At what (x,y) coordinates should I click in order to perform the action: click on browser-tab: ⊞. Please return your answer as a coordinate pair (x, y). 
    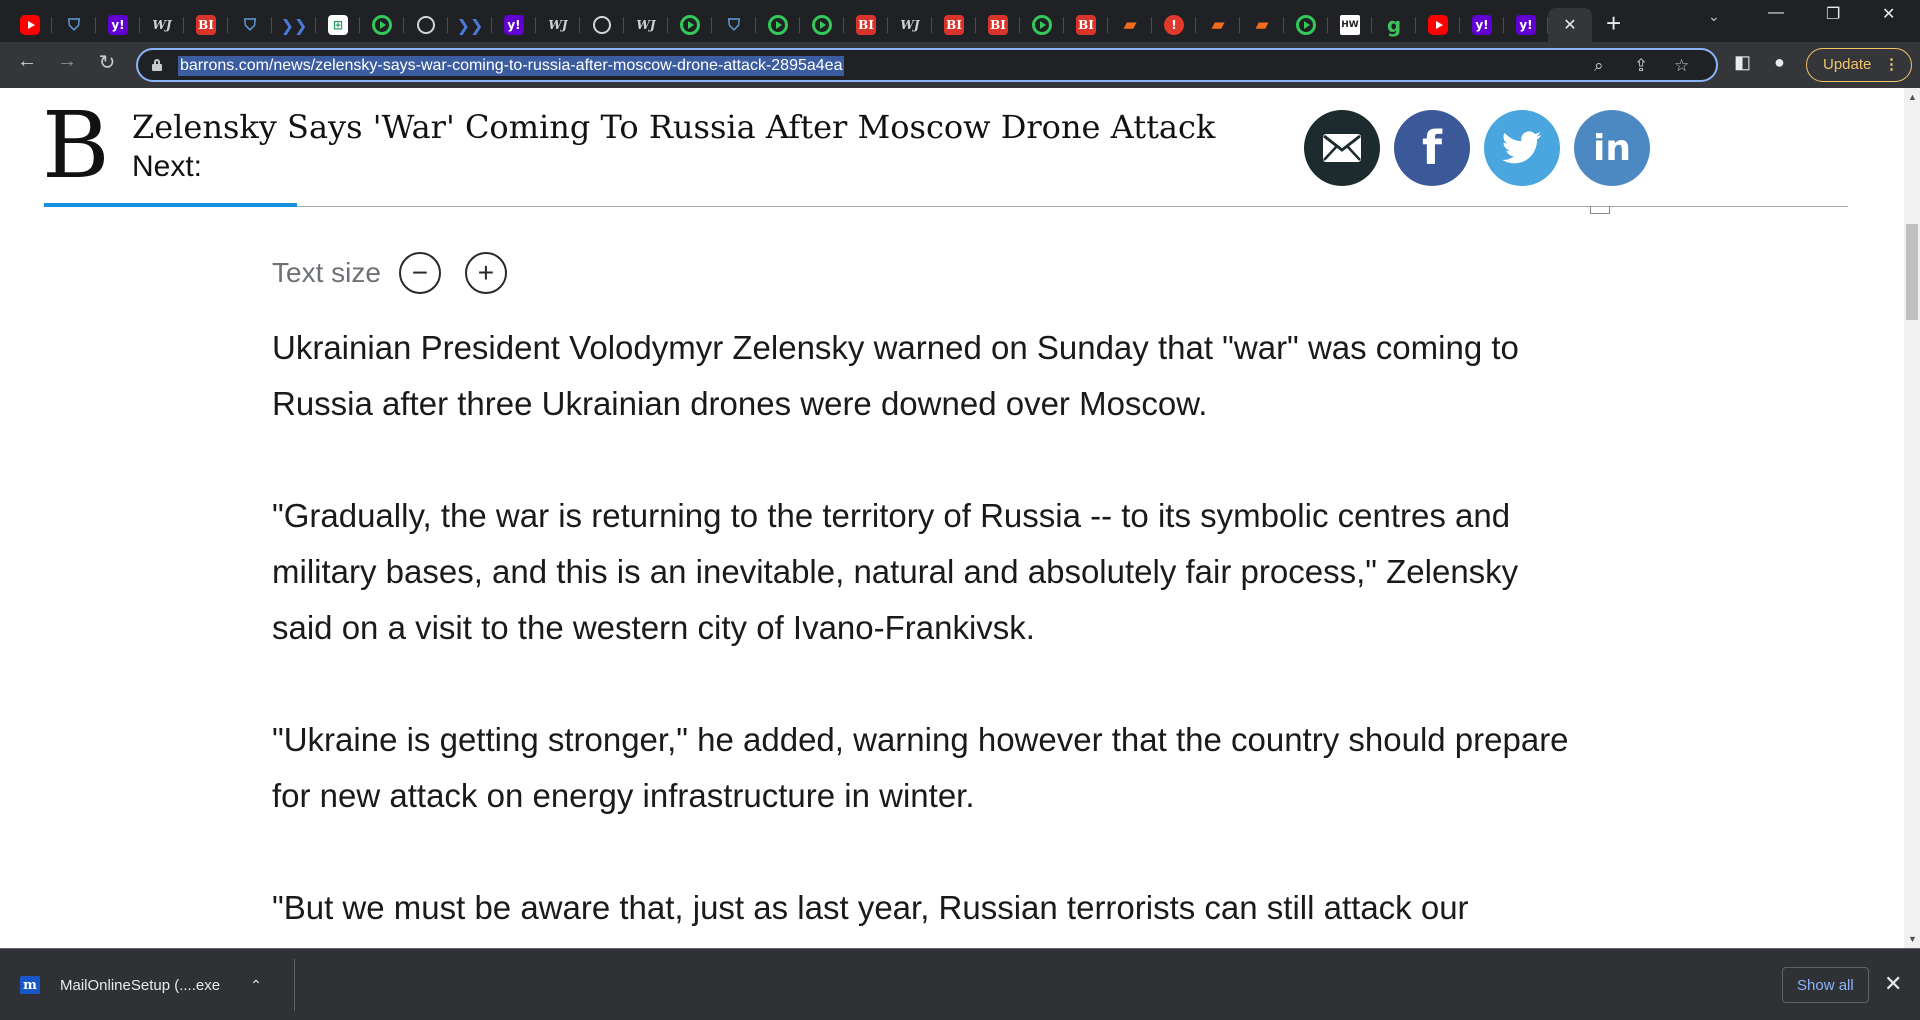
    Looking at the image, I should click on (338, 25).